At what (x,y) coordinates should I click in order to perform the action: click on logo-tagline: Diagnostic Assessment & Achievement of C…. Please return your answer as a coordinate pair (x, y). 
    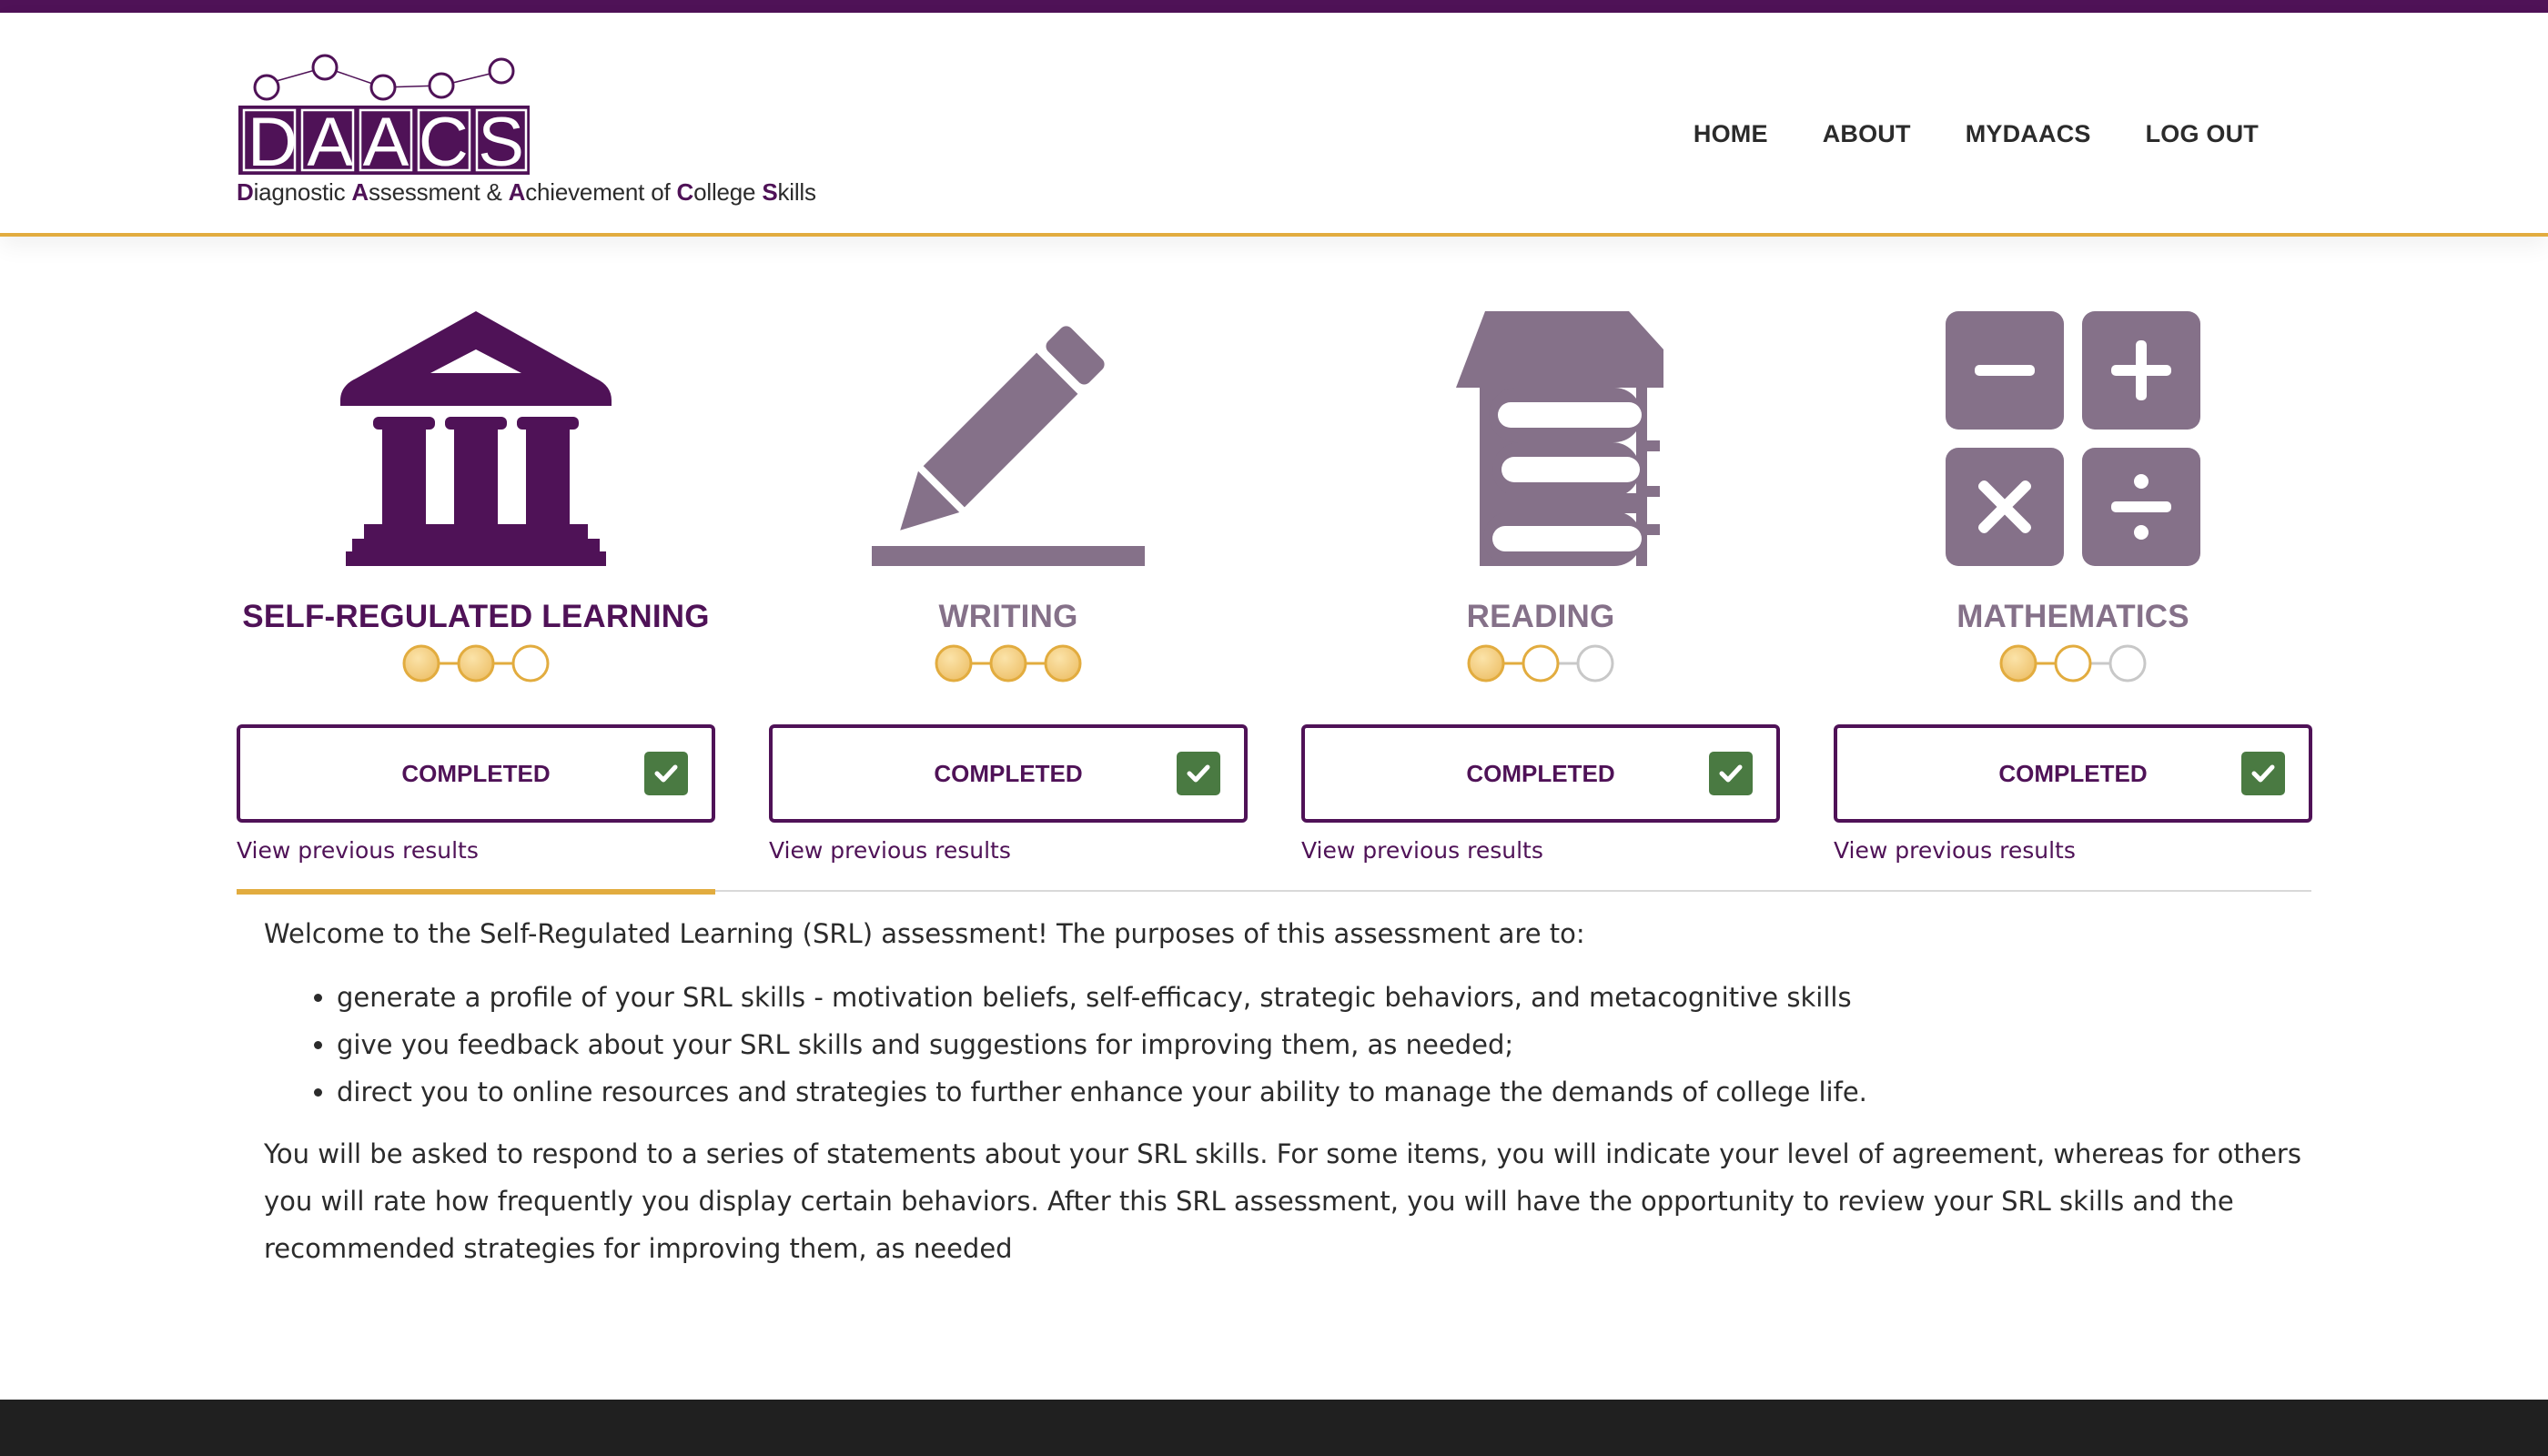
    Looking at the image, I should click on (527, 193).